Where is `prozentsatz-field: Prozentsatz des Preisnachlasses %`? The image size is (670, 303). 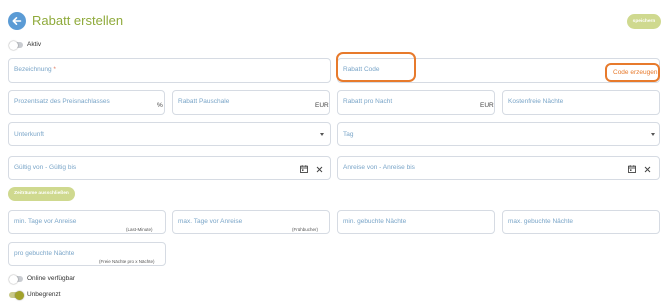 prozentsatz-field: Prozentsatz des Preisnachlasses % is located at coordinates (86, 102).